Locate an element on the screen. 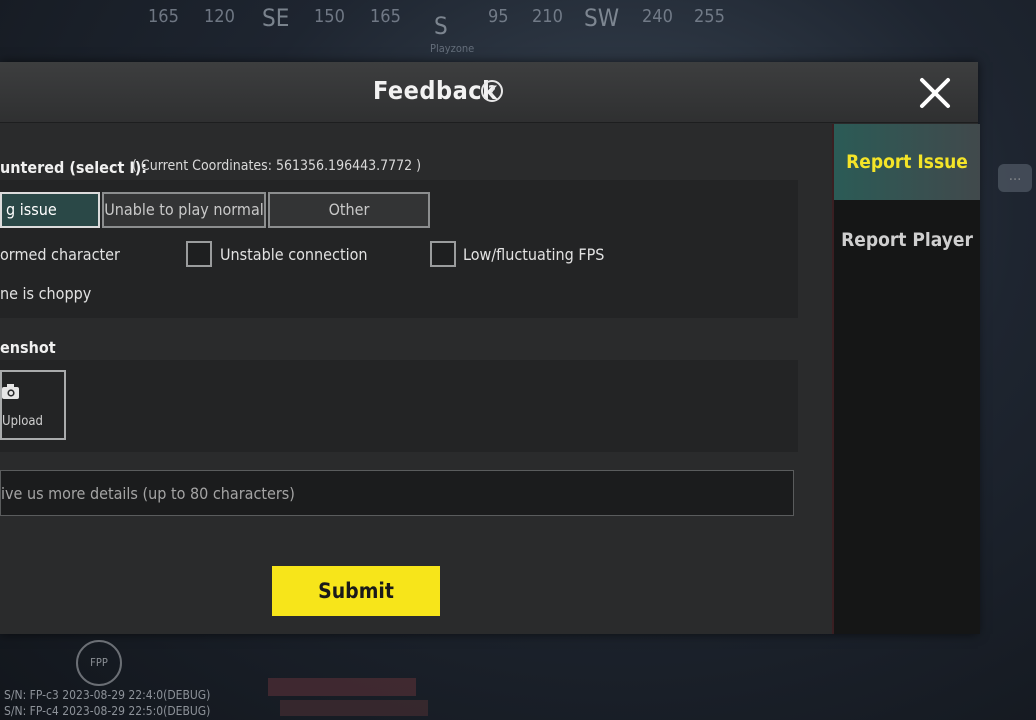 The image size is (1036, 720). option-low-fps-checkbox is located at coordinates (443, 254).